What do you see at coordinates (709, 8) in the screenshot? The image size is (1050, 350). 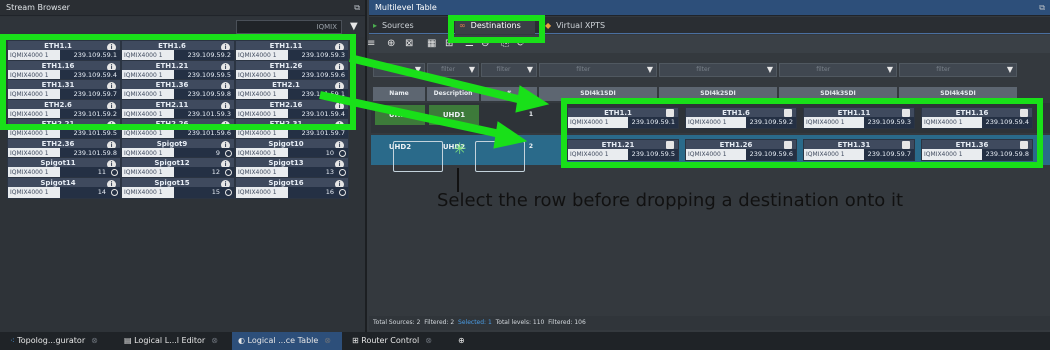 I see `panel-title: Multilevel Table ⧉` at bounding box center [709, 8].